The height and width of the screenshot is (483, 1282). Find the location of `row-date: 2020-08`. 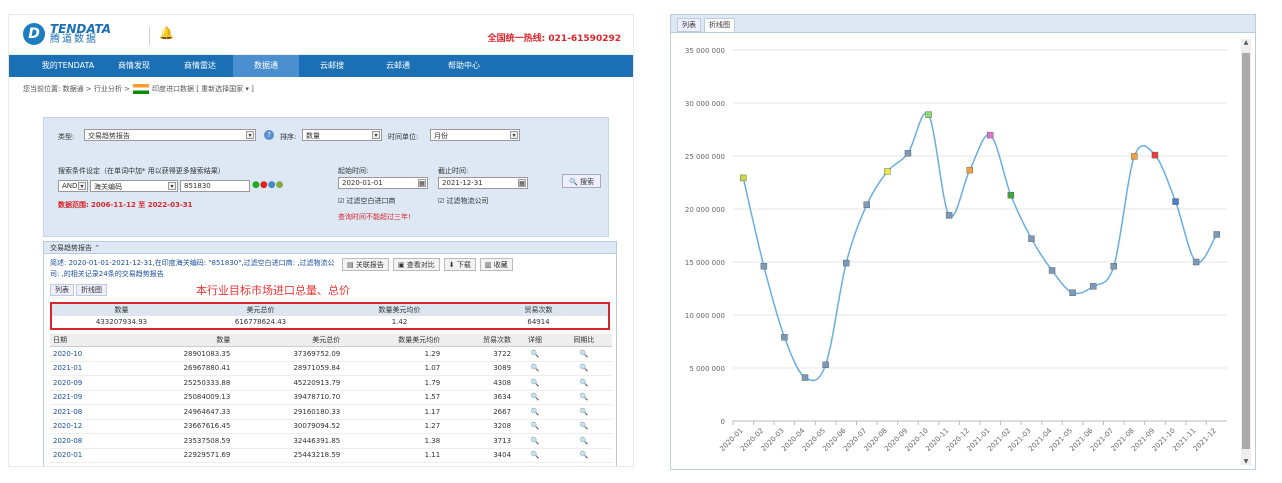

row-date: 2020-08 is located at coordinates (87, 441).